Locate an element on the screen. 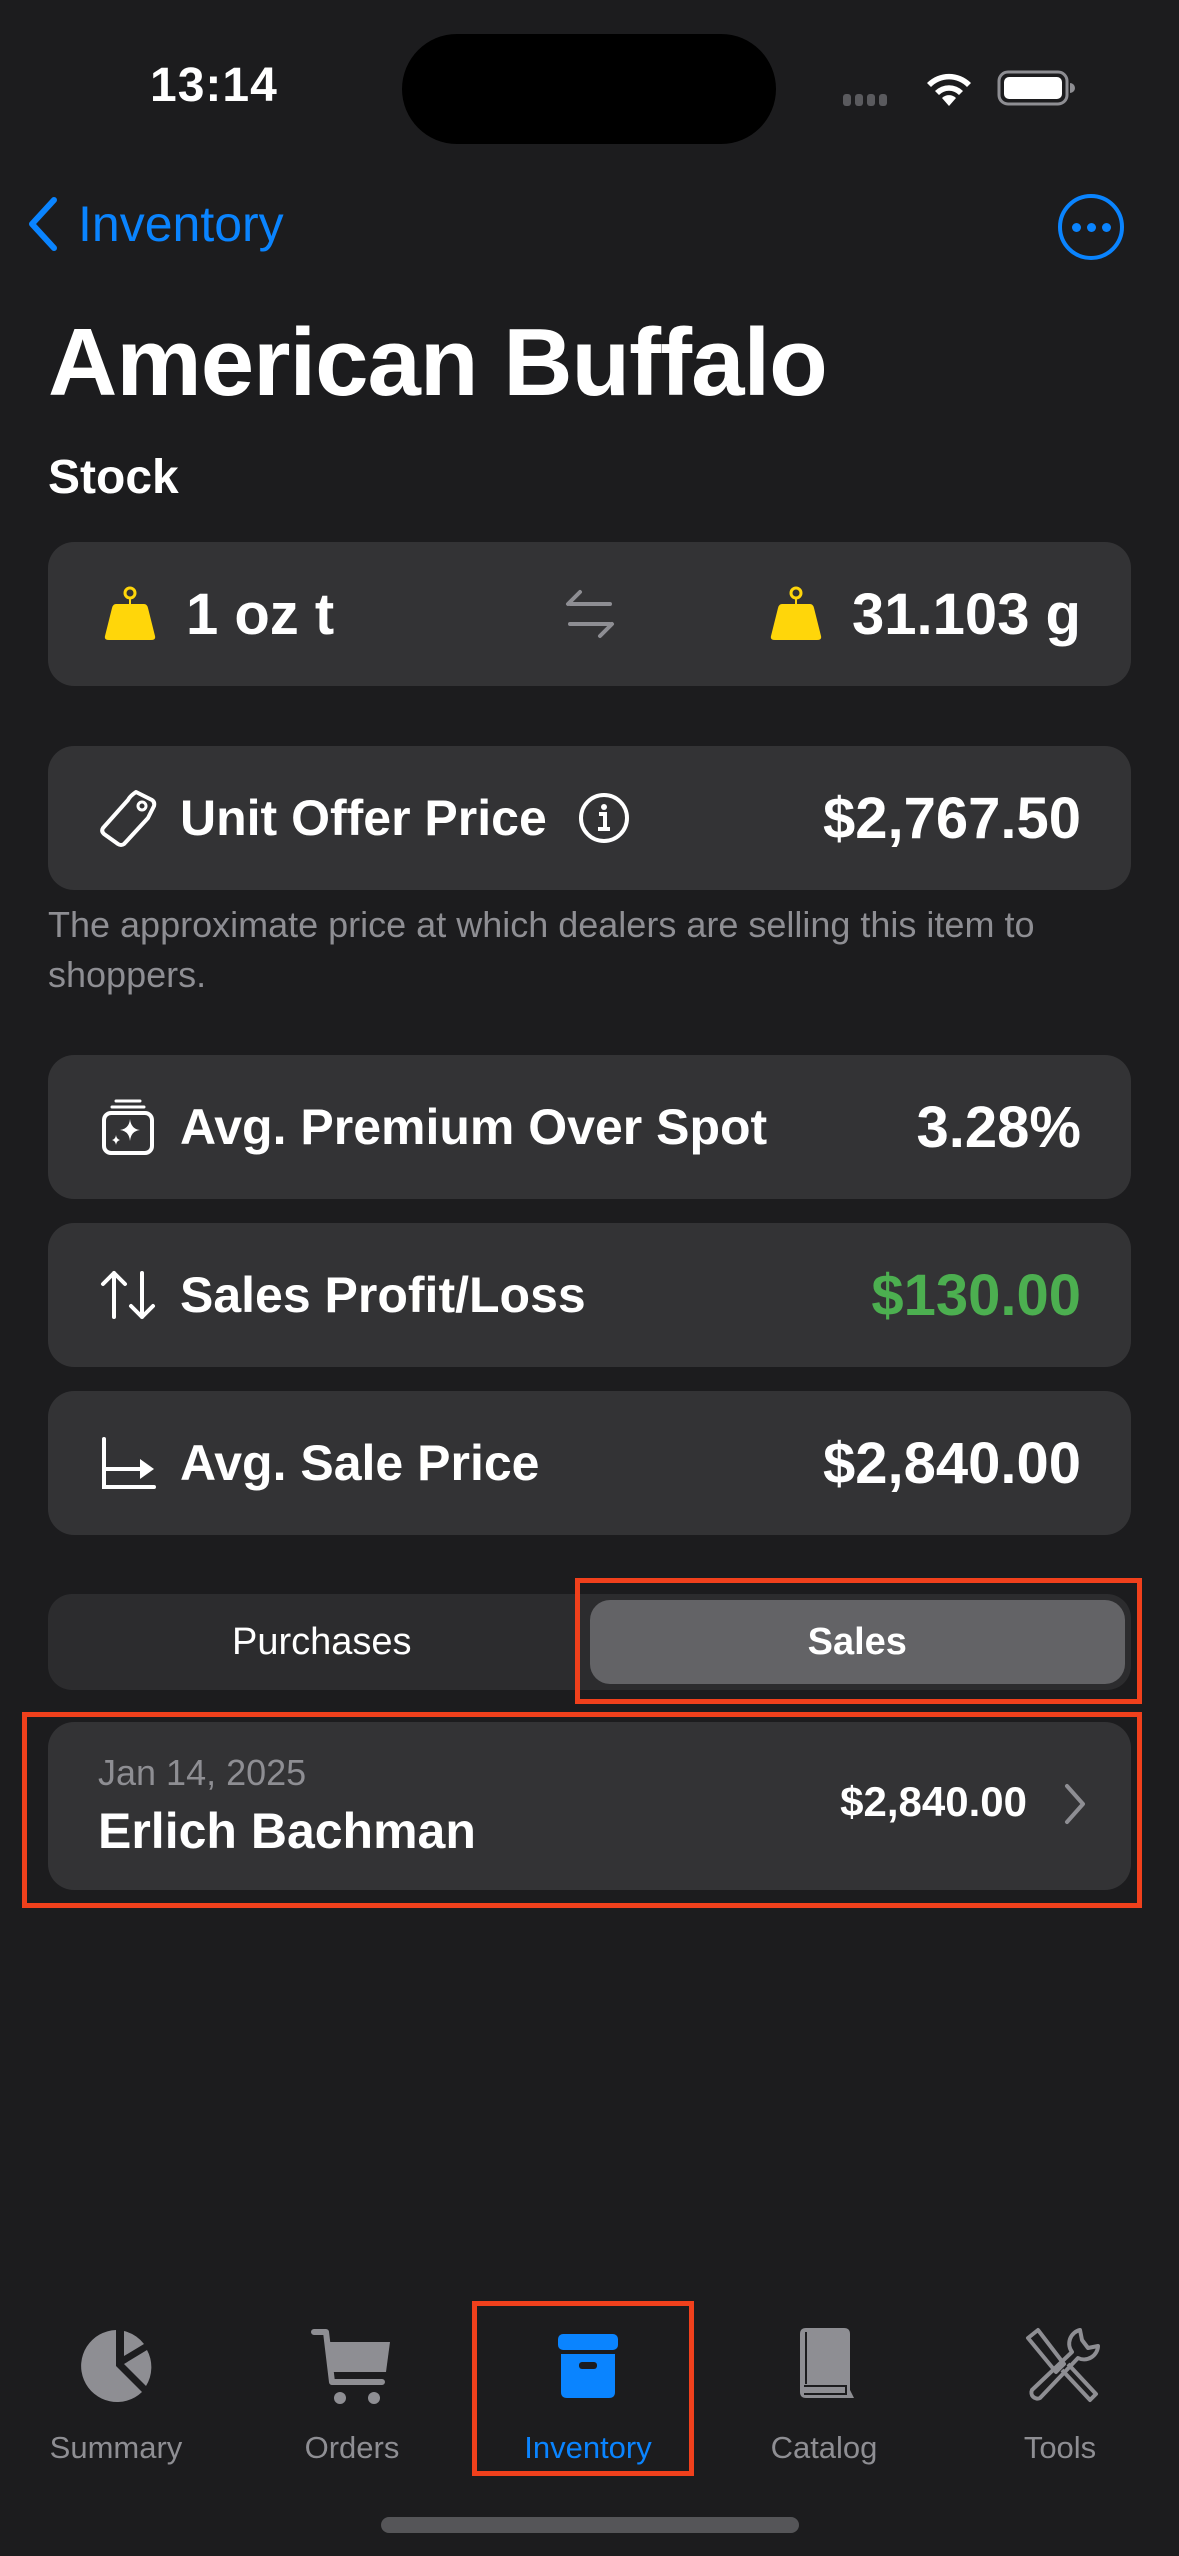  tab-inventory-label: Inventory is located at coordinates (588, 2447).